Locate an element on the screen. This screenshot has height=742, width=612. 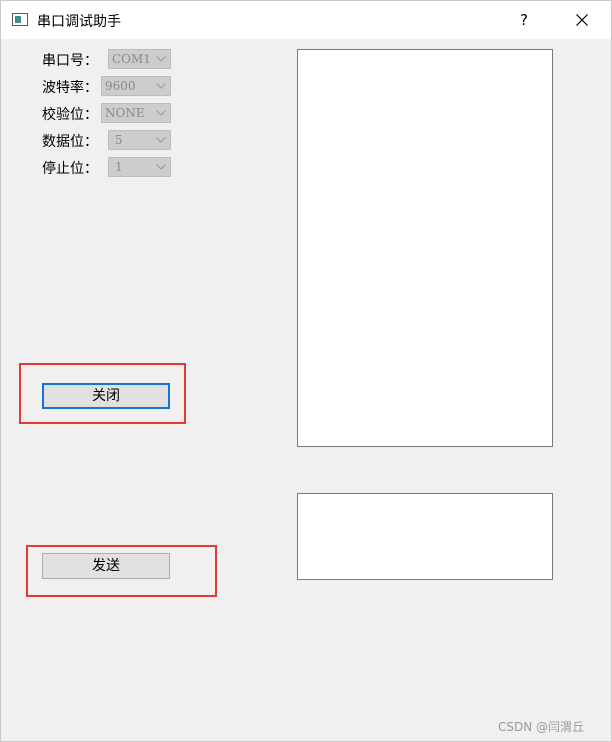
baud-value: 9600 is located at coordinates (120, 86).